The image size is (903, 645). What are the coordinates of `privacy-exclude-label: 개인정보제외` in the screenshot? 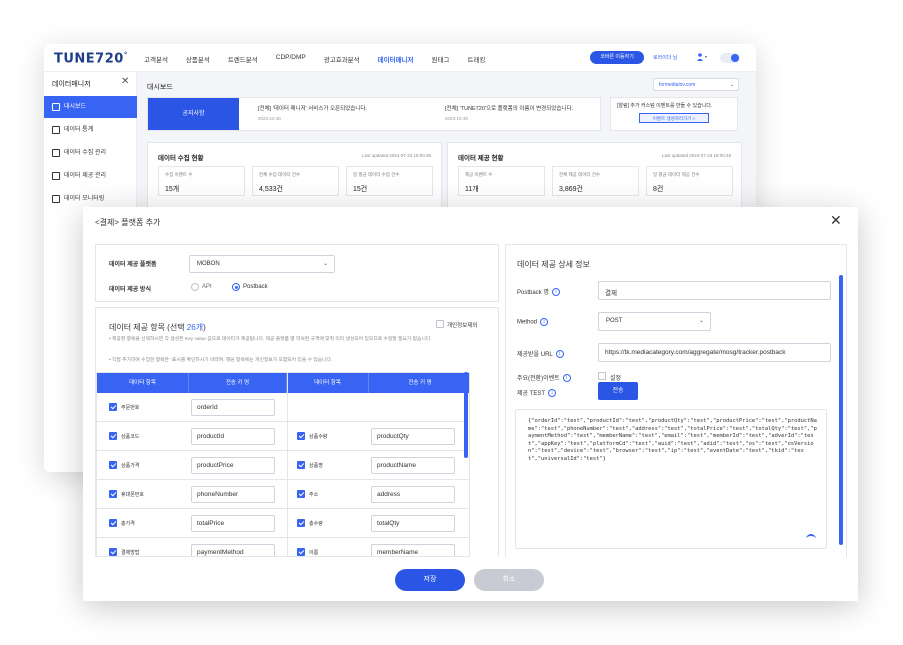 It's located at (462, 326).